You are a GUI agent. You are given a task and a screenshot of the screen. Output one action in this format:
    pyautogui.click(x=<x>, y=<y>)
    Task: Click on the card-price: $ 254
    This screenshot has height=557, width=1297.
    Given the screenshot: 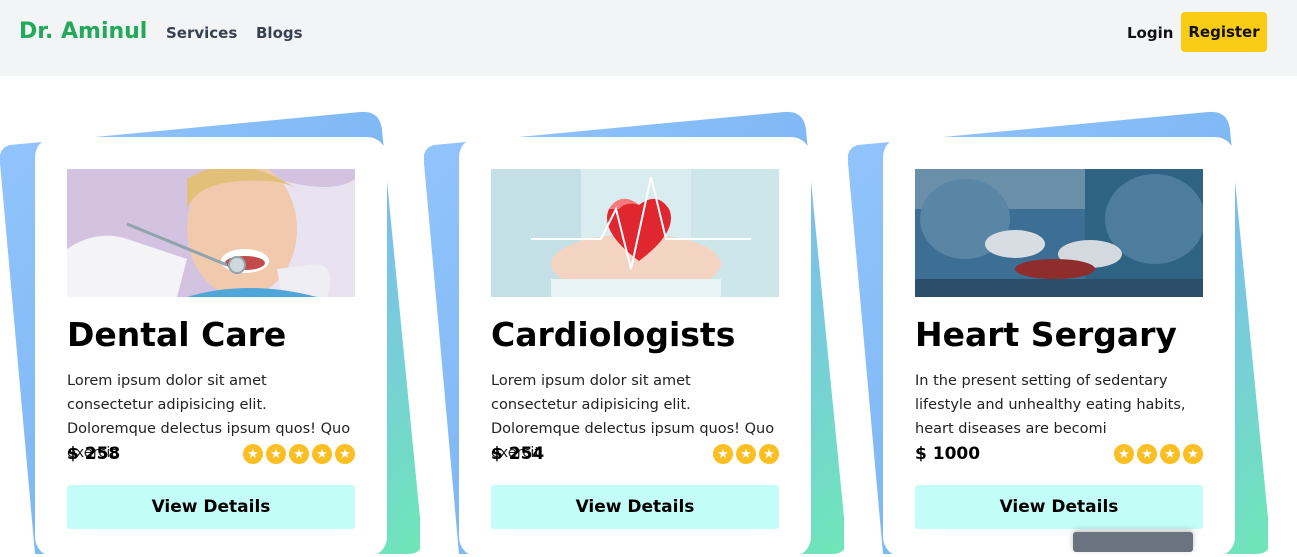 What is the action you would take?
    pyautogui.click(x=518, y=454)
    